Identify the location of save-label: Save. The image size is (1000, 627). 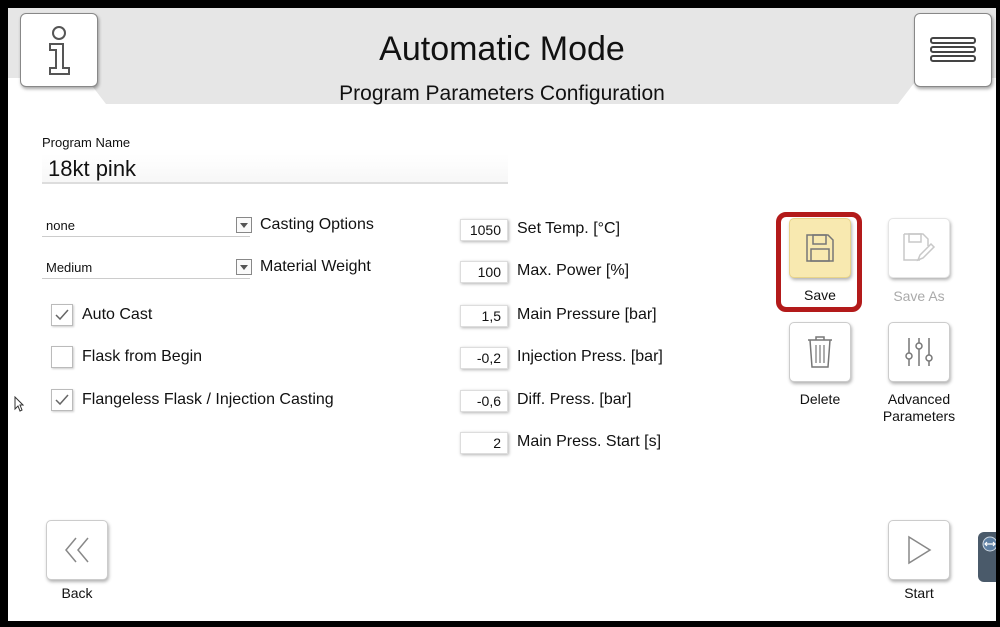
(820, 295).